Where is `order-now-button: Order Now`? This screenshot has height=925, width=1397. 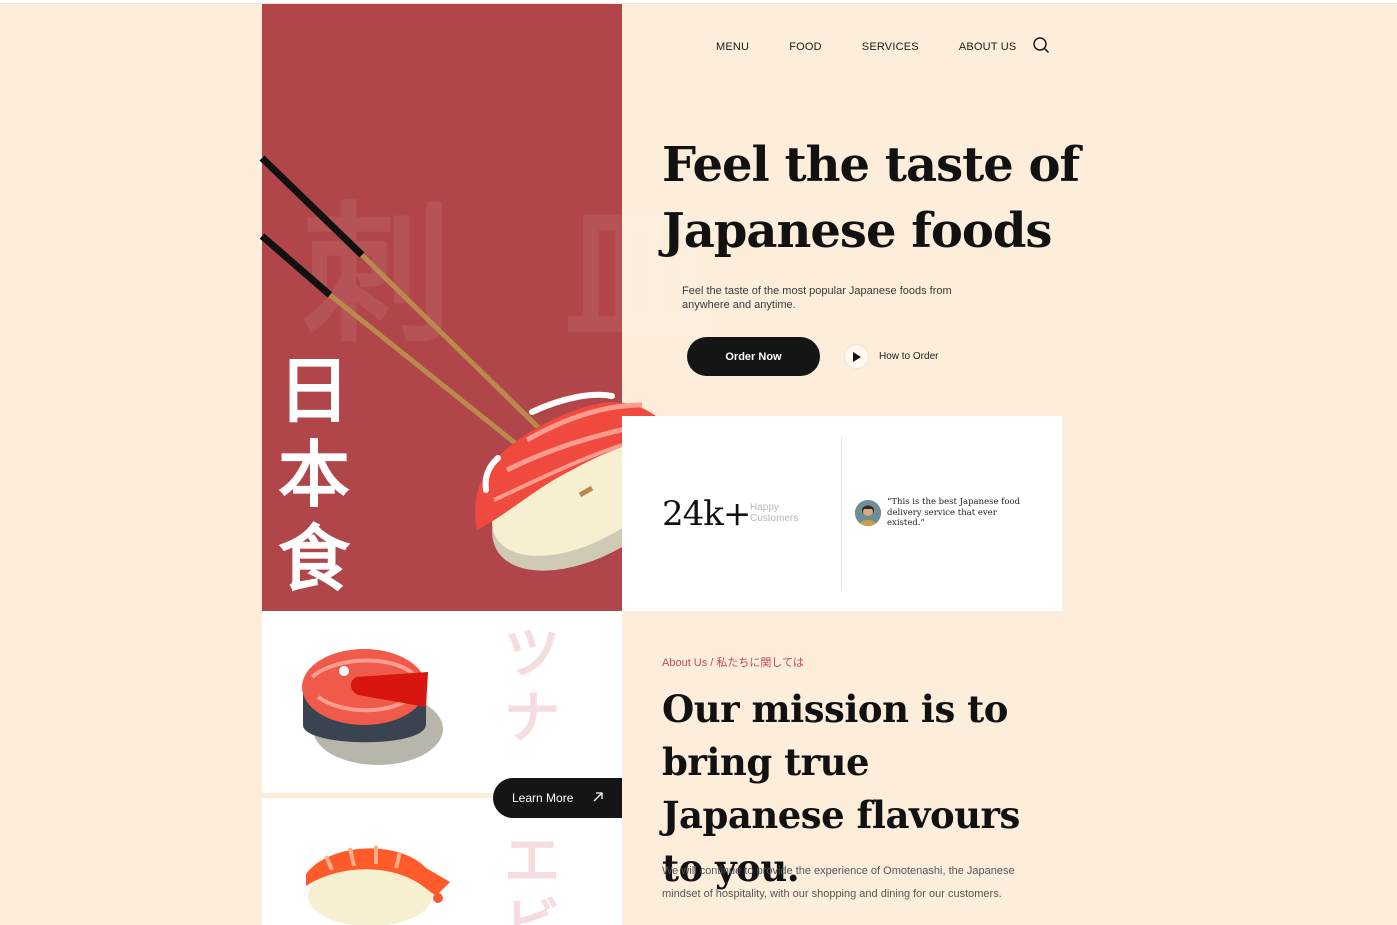 order-now-button: Order Now is located at coordinates (753, 356).